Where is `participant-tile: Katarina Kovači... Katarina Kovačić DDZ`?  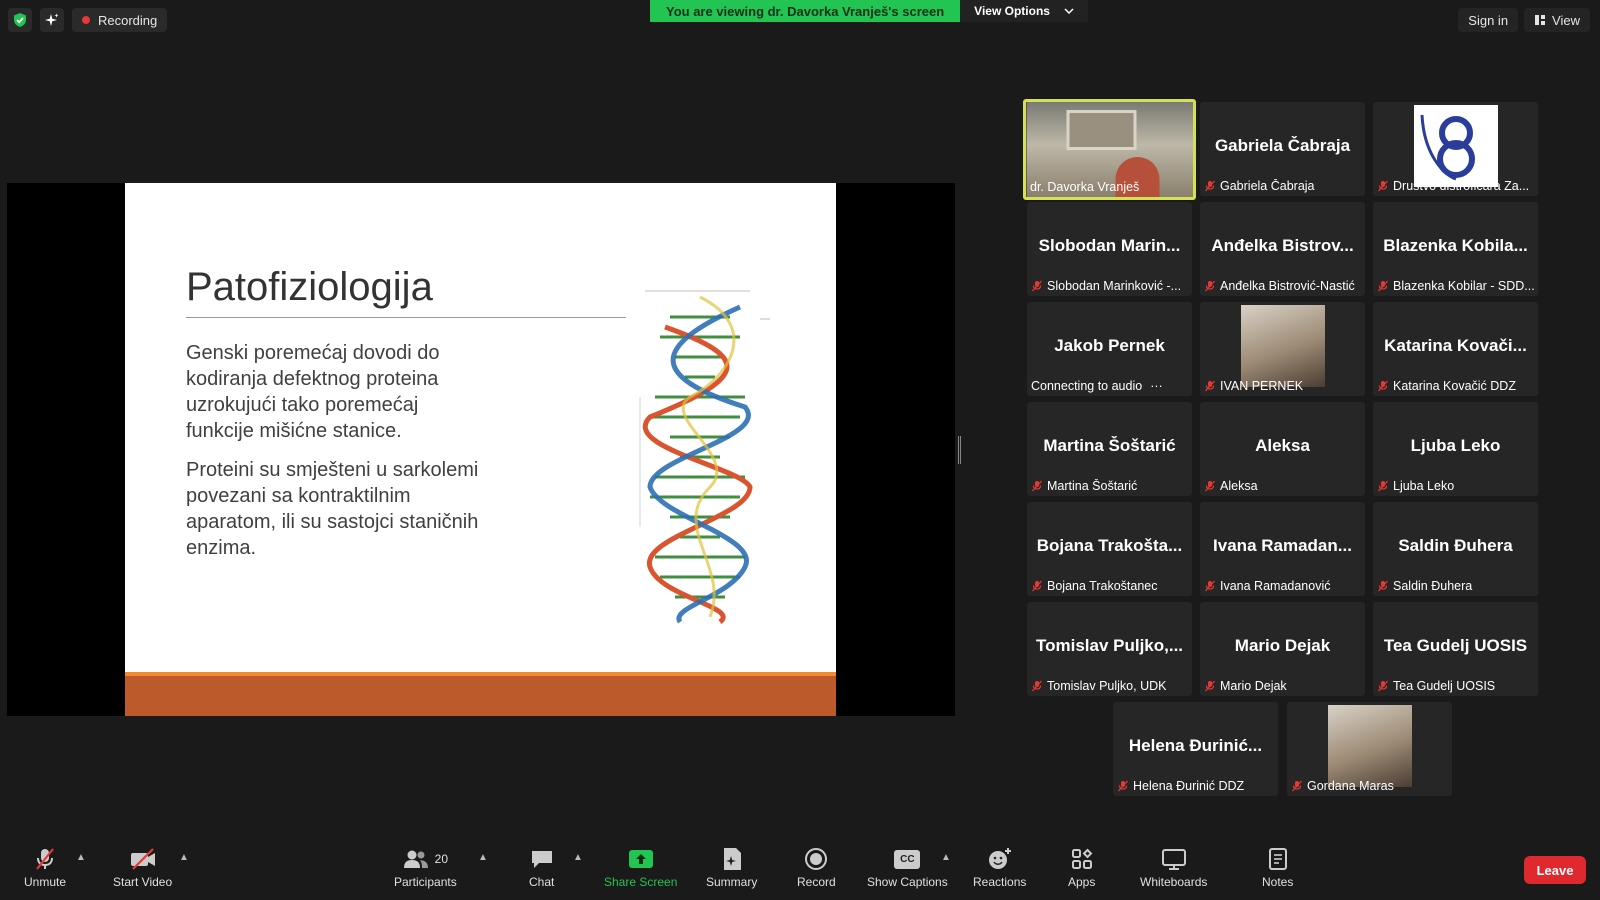 participant-tile: Katarina Kovači... Katarina Kovačić DDZ is located at coordinates (1455, 349).